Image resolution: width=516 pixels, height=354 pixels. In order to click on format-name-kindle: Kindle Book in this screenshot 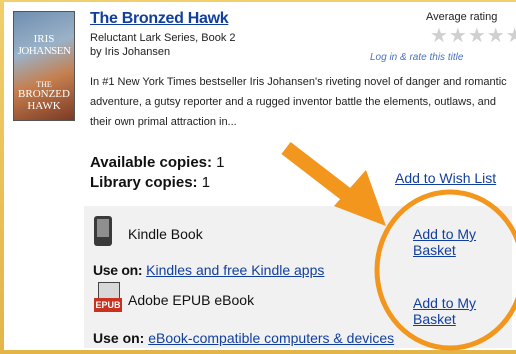, I will do `click(165, 234)`.